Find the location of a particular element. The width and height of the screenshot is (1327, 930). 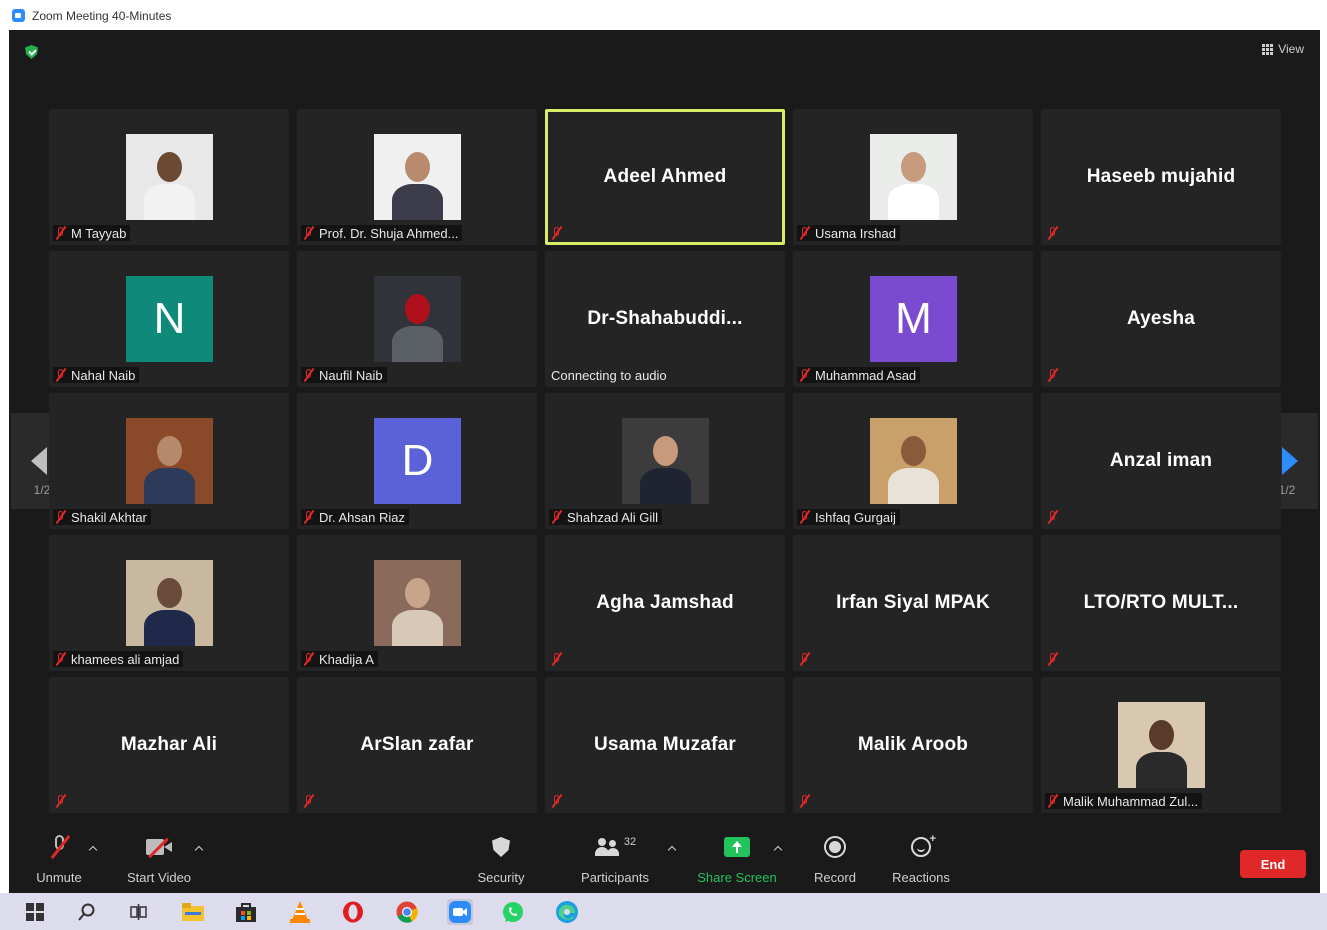

participant-tile: Irfan Siyal MPAK is located at coordinates (913, 603).